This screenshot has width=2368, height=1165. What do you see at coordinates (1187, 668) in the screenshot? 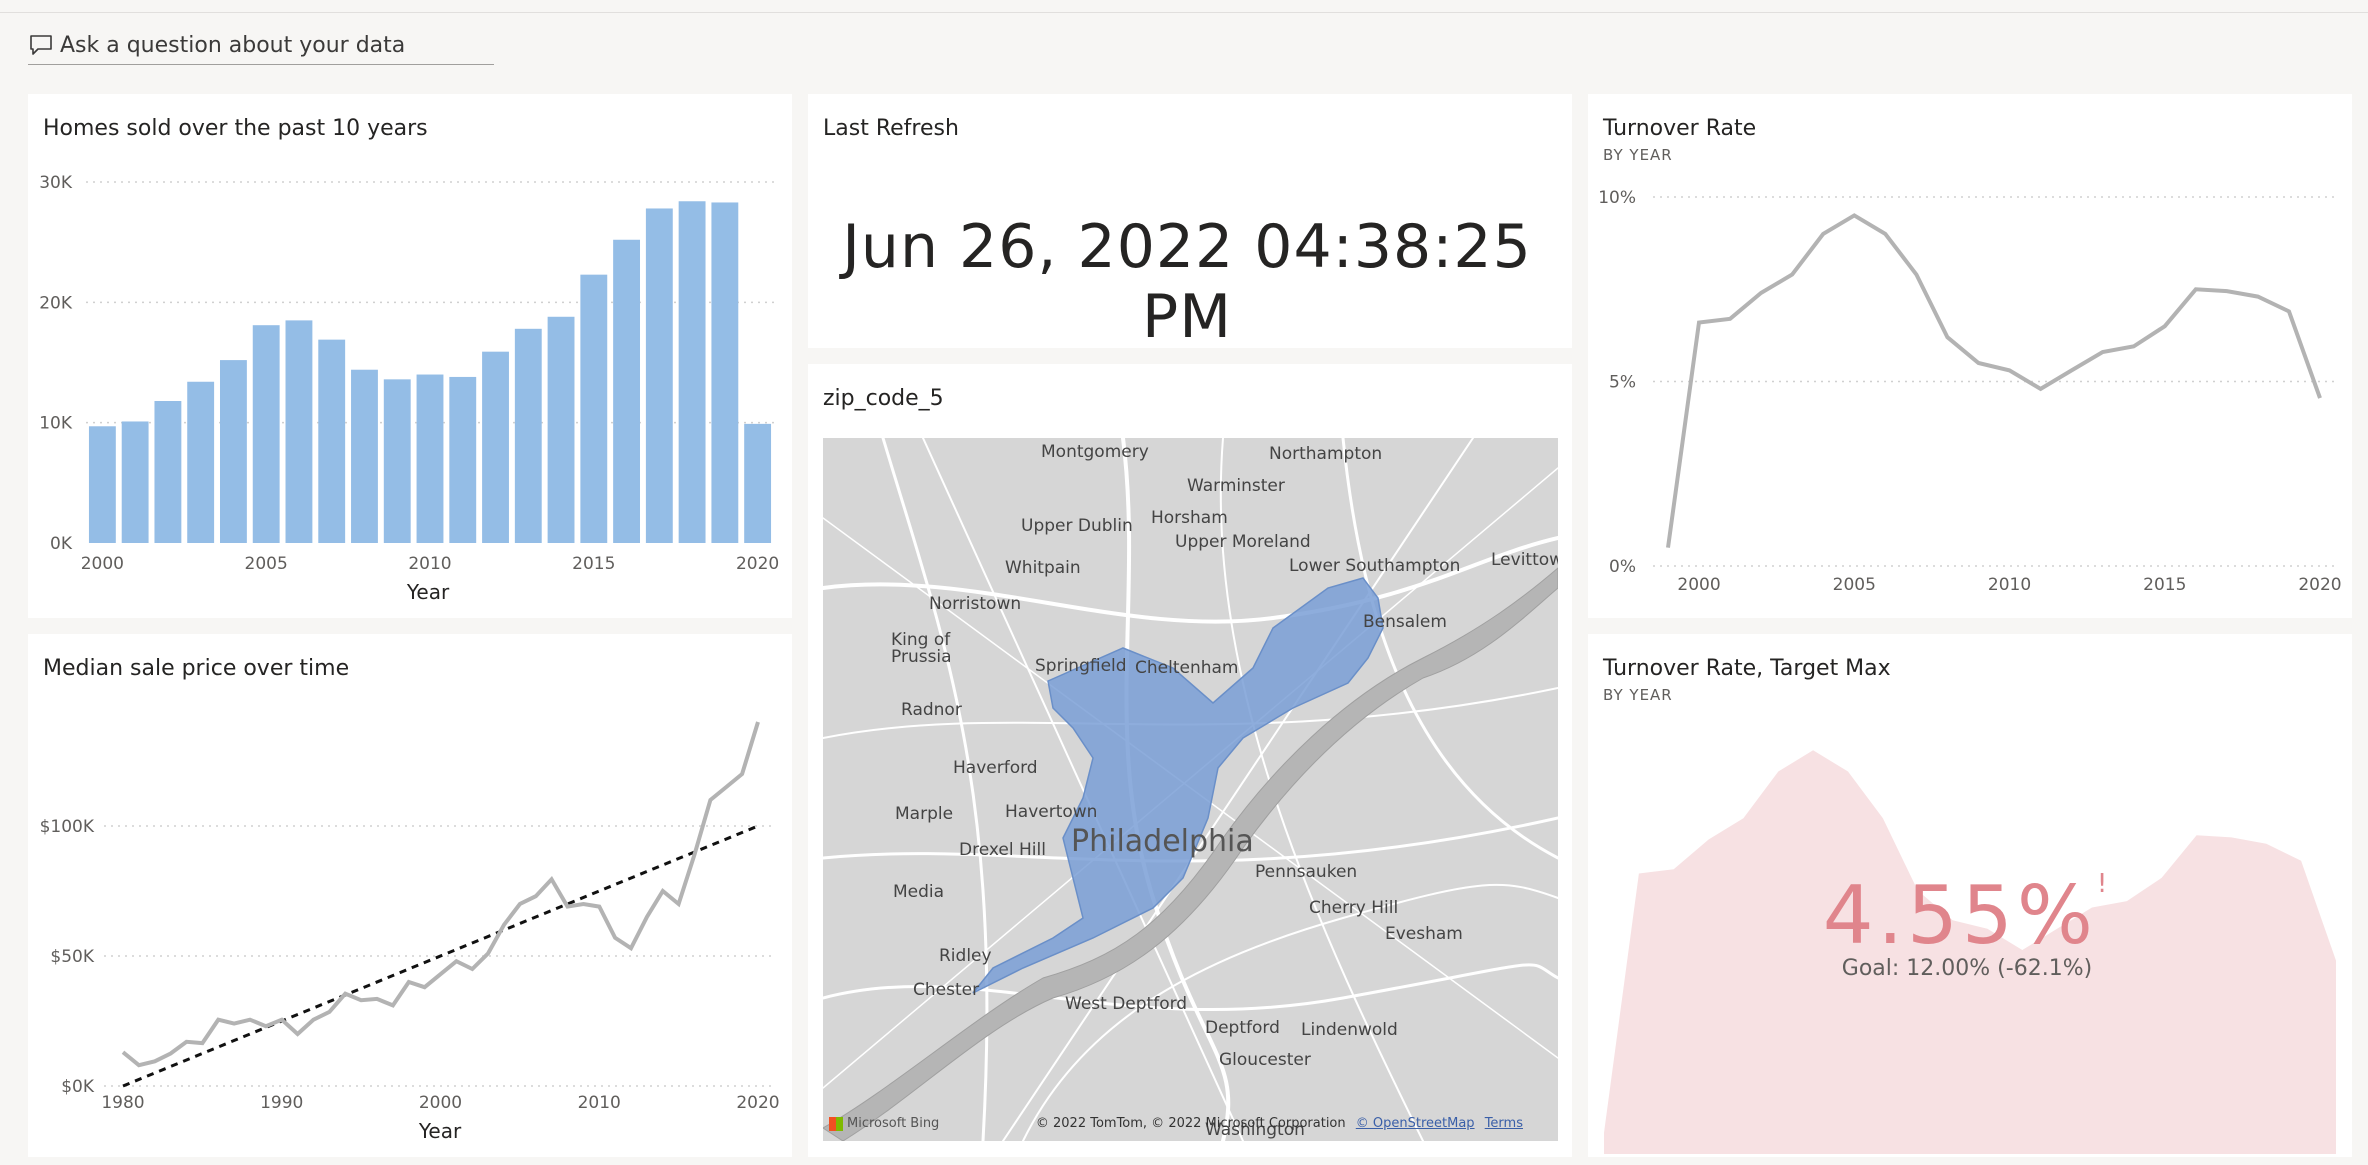
I see `map-place-label: Cheltenham` at bounding box center [1187, 668].